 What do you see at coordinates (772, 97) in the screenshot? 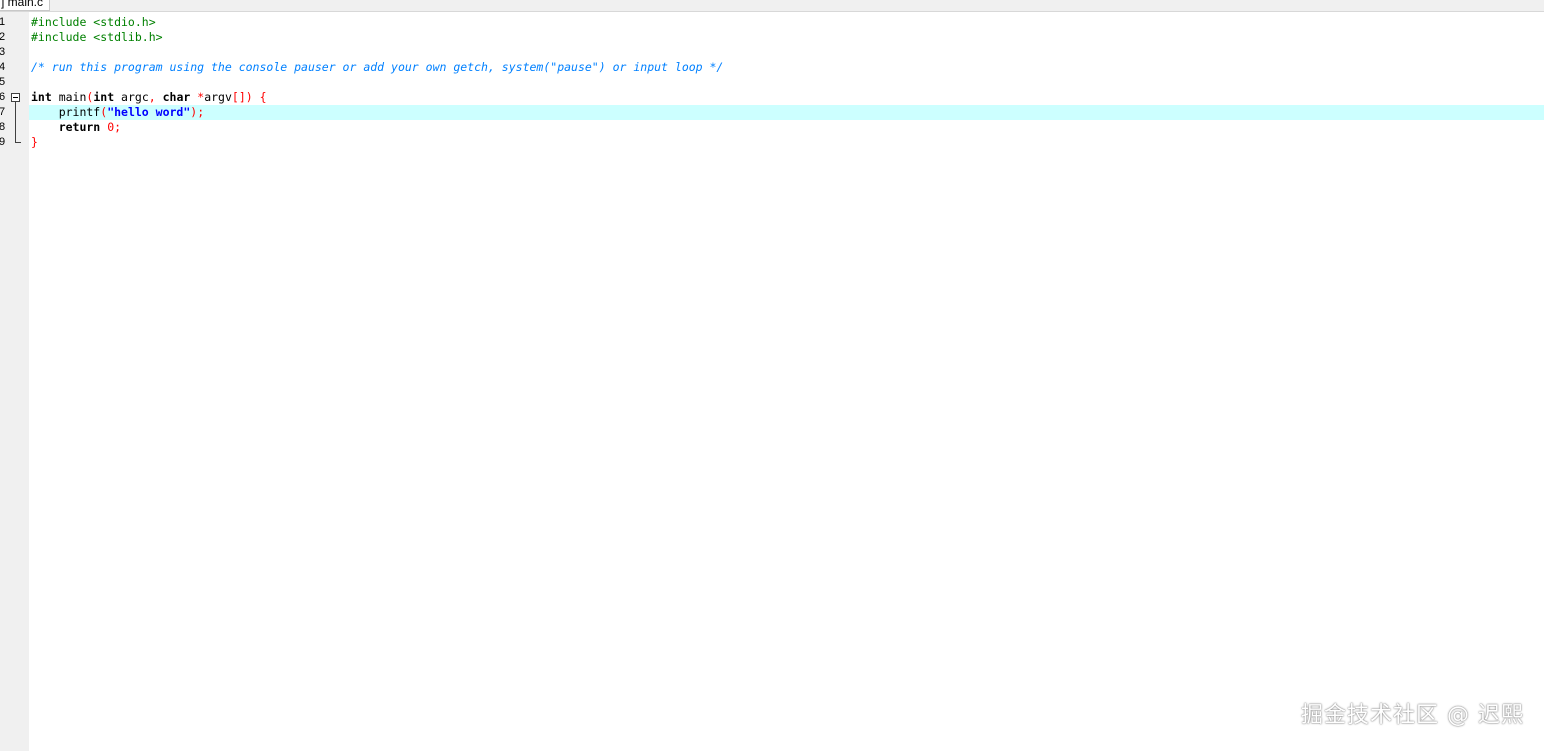
I see `code-line: 6 int main(int argc, char *argv[]) {` at bounding box center [772, 97].